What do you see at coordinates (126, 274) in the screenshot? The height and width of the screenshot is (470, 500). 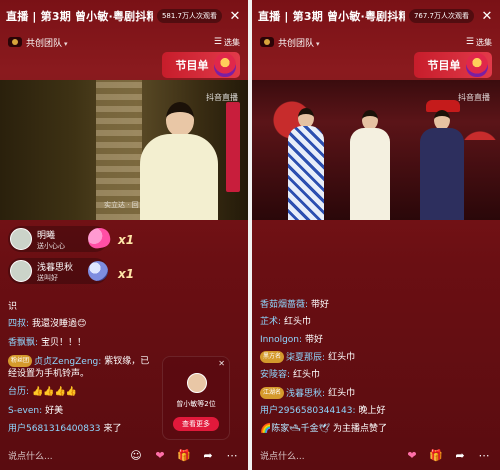 I see `gift-count: x1` at bounding box center [126, 274].